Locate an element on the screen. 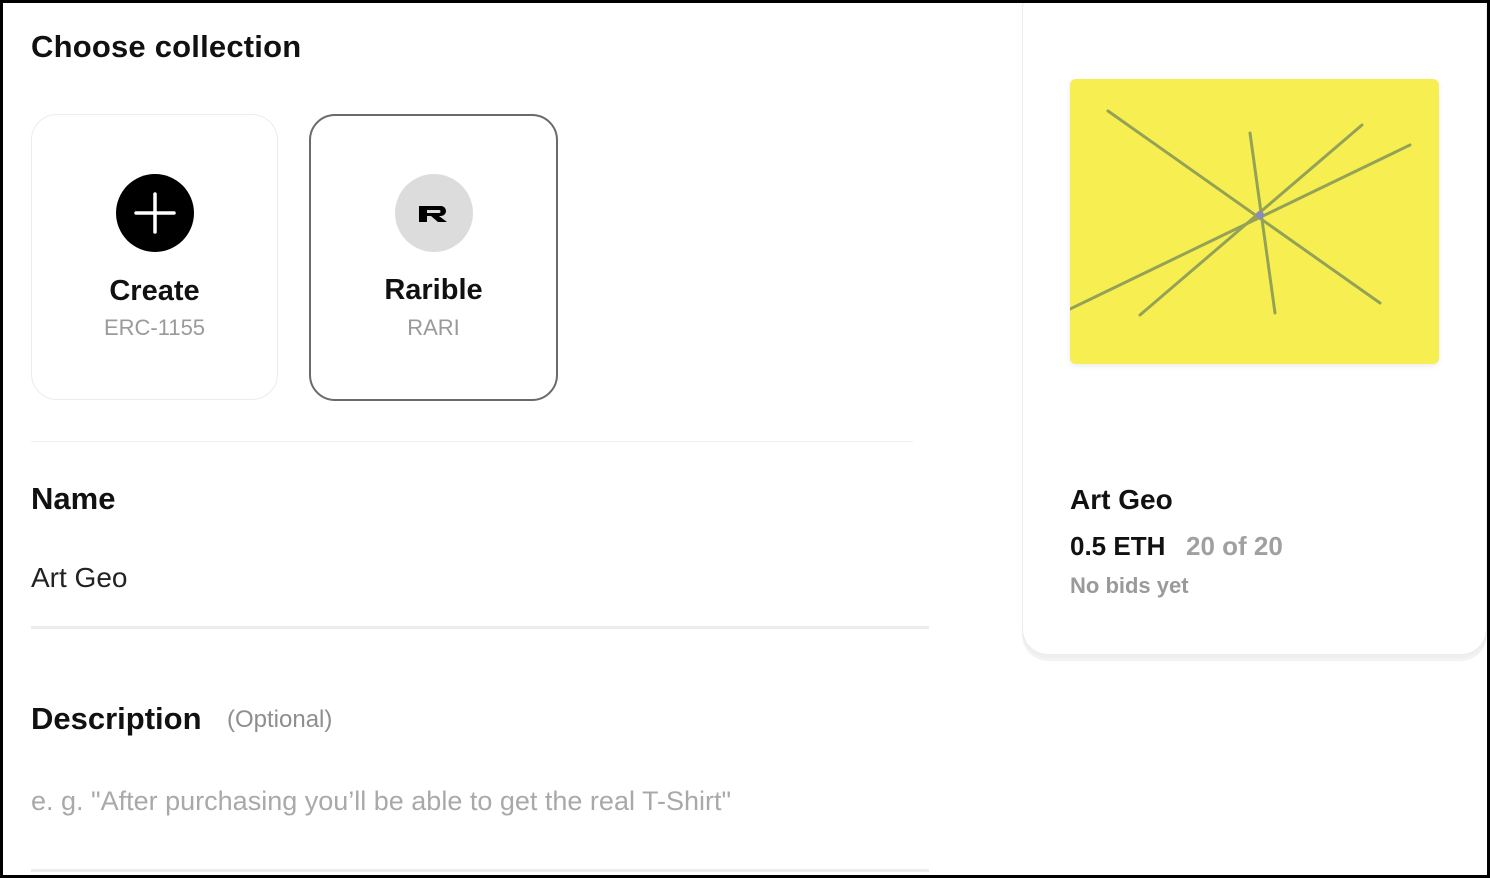 The image size is (1490, 878). preview-edition-count: 20 of 20 is located at coordinates (1234, 546).